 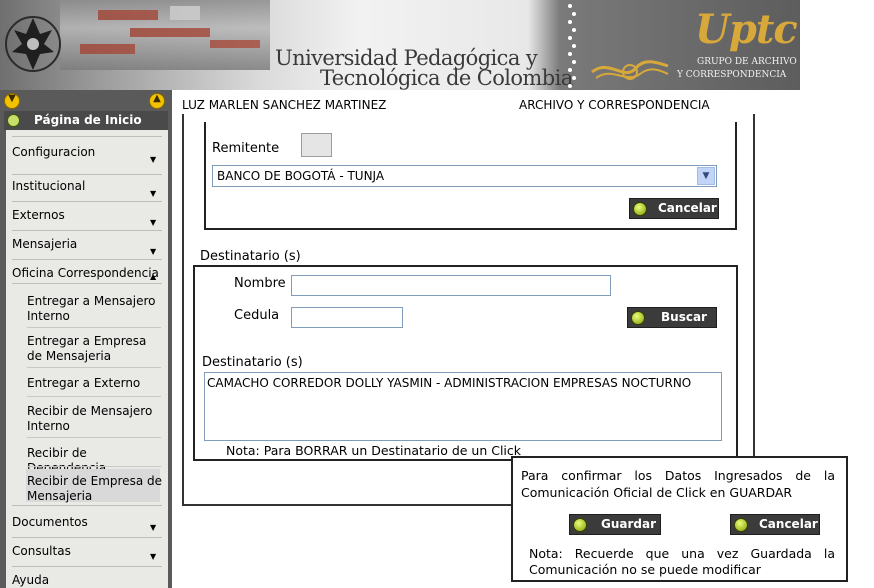 I want to click on sidebar-item-configuracion: Configuracion ▼, so click(x=90, y=154).